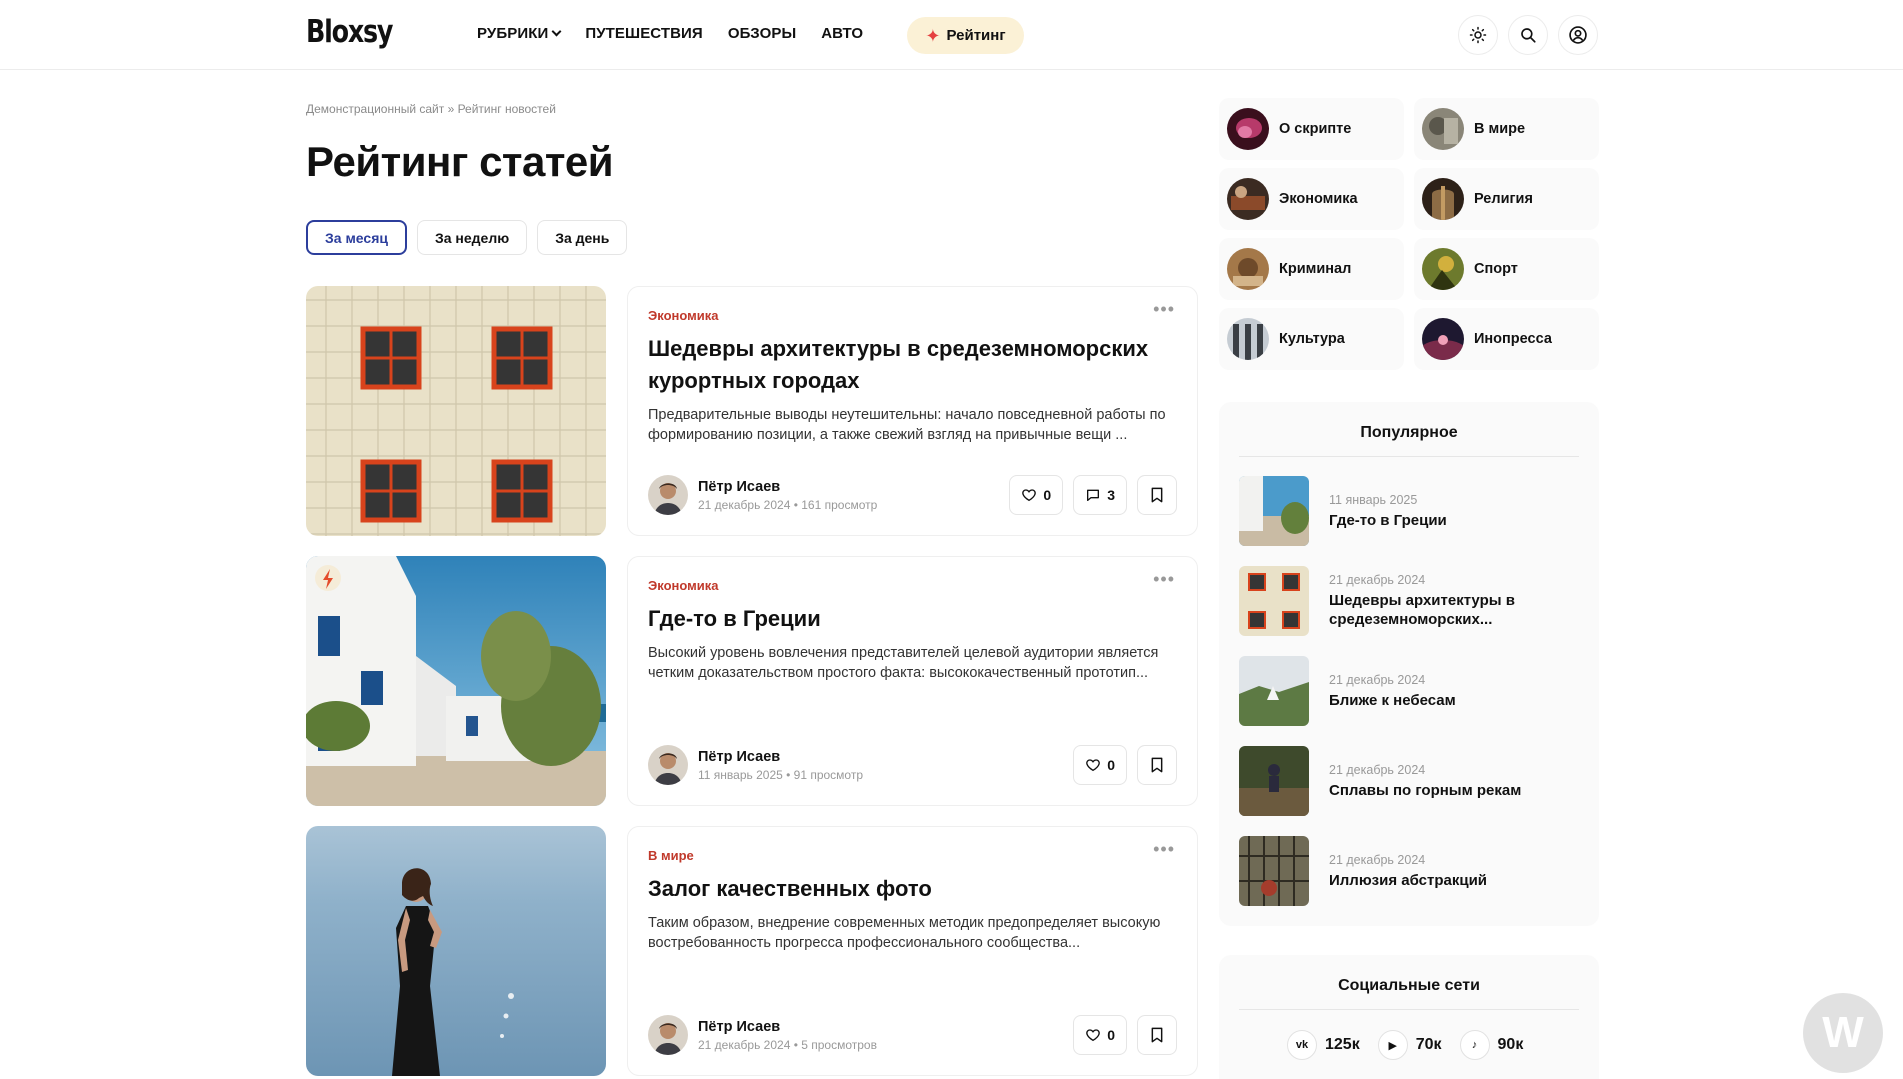  Describe the element at coordinates (356, 237) in the screenshot. I see `tab-month: За месяц` at that location.